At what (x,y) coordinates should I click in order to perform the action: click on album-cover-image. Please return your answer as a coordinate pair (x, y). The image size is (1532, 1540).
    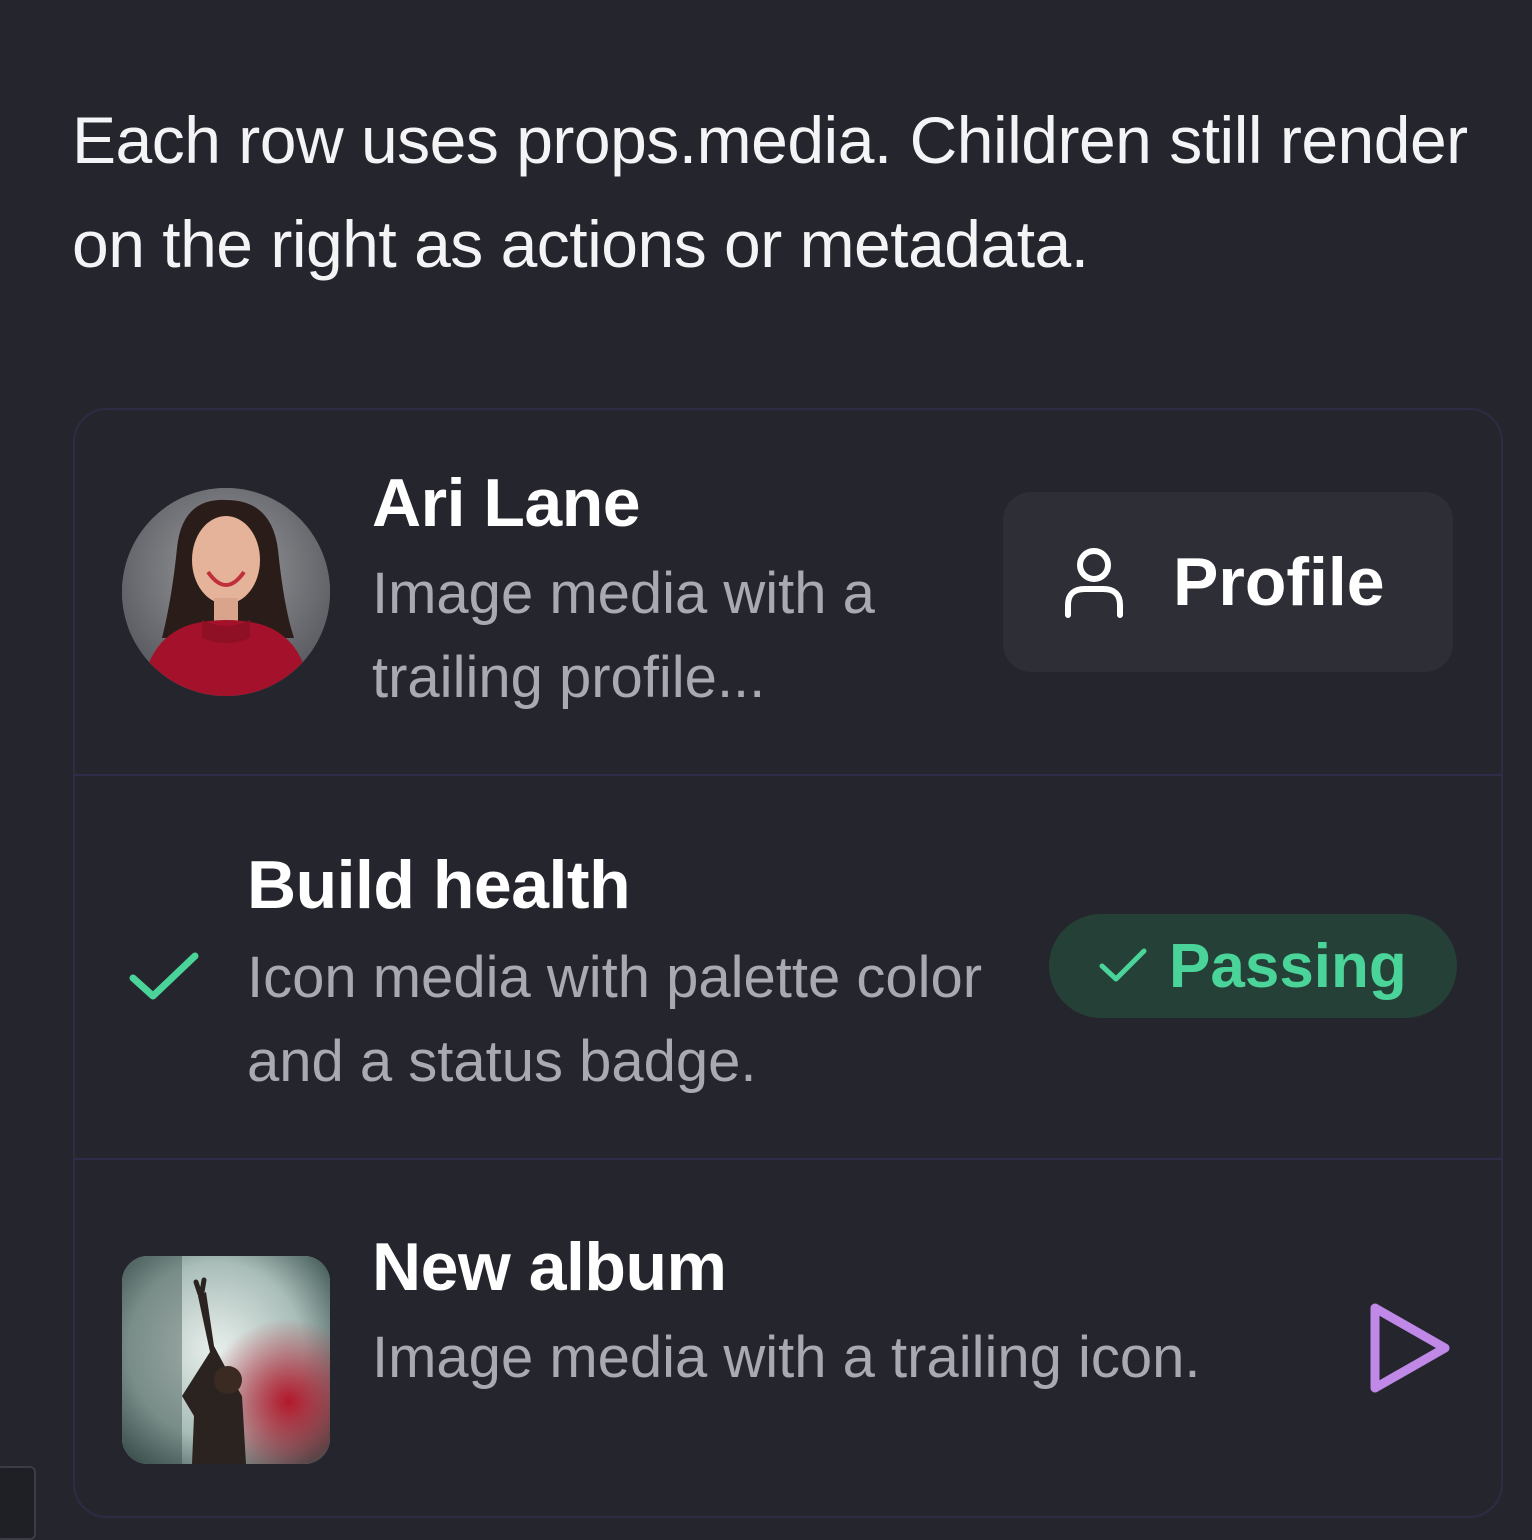
    Looking at the image, I should click on (226, 1360).